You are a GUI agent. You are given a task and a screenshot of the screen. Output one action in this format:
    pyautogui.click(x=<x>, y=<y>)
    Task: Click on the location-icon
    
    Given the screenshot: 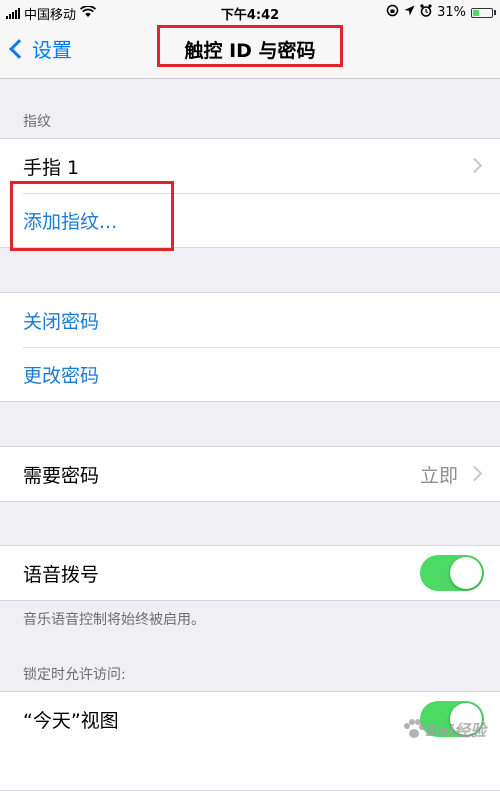 What is the action you would take?
    pyautogui.click(x=409, y=12)
    